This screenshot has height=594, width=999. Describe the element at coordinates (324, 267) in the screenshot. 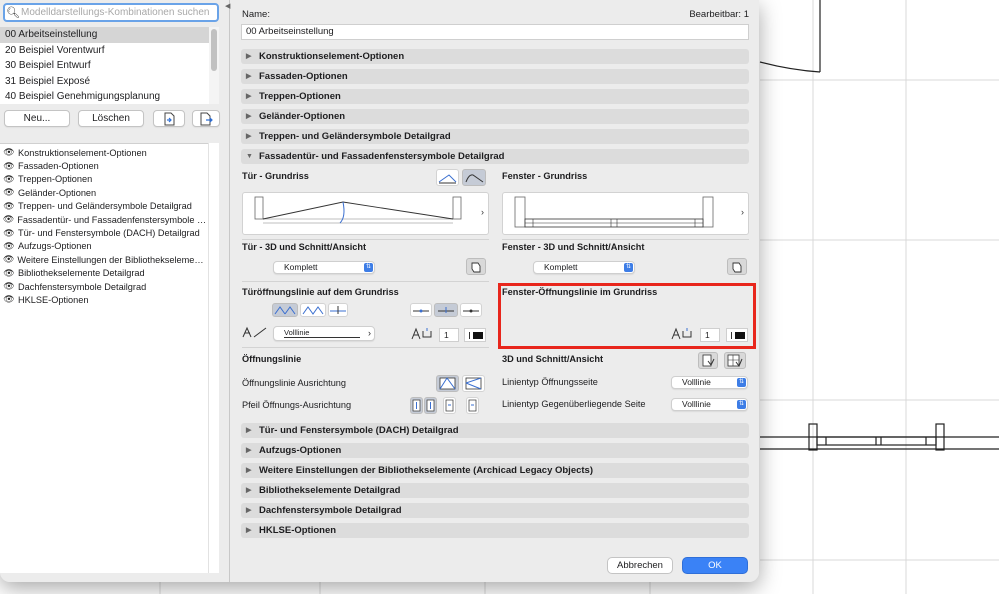

I see `door-3d-select: Komplett ⇅` at that location.